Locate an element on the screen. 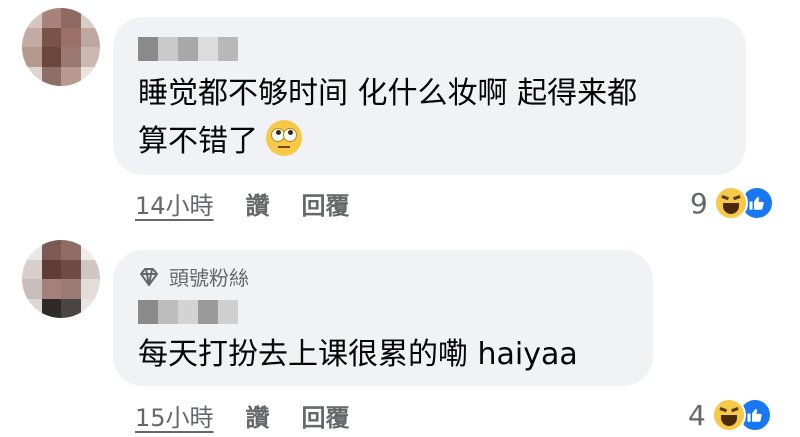  reaction-count: 4 is located at coordinates (697, 415).